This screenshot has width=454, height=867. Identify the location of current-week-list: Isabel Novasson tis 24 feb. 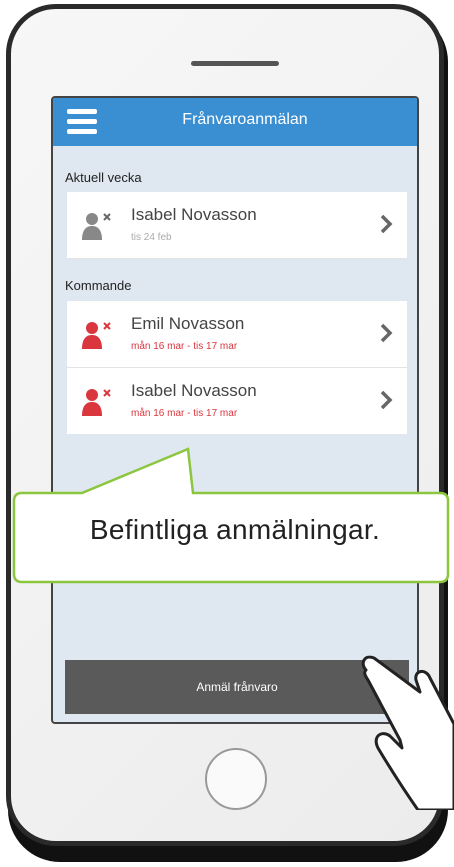
(237, 225).